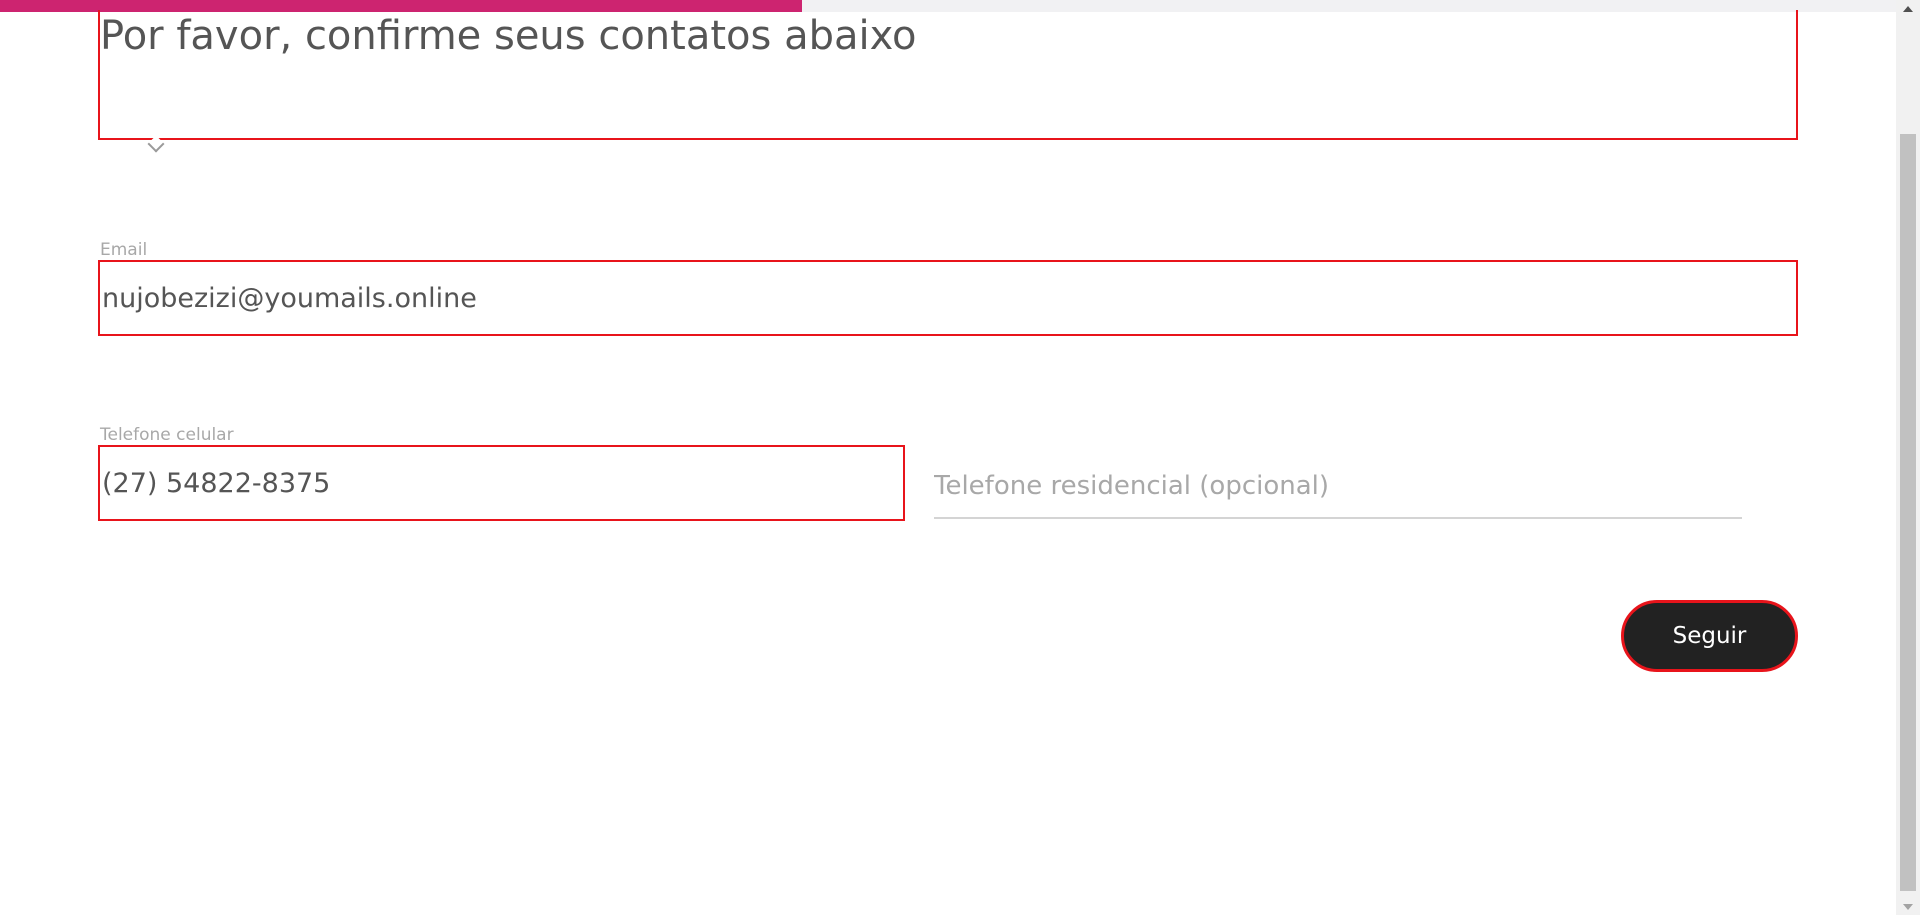 The height and width of the screenshot is (915, 1920). I want to click on home-phone-field, so click(1338, 487).